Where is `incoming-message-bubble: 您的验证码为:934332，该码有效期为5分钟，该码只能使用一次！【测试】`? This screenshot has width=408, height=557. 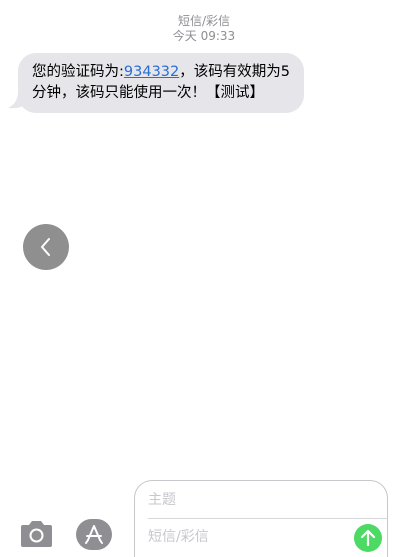
incoming-message-bubble: 您的验证码为:934332，该码有效期为5分钟，该码只能使用一次！【测试】 is located at coordinates (161, 83).